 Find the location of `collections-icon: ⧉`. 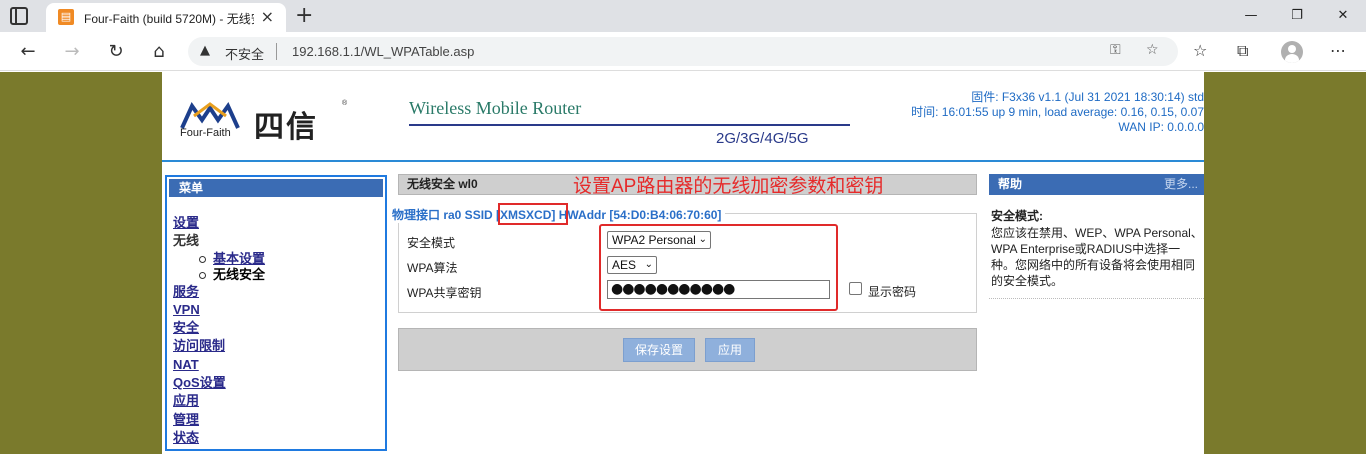

collections-icon: ⧉ is located at coordinates (1242, 51).